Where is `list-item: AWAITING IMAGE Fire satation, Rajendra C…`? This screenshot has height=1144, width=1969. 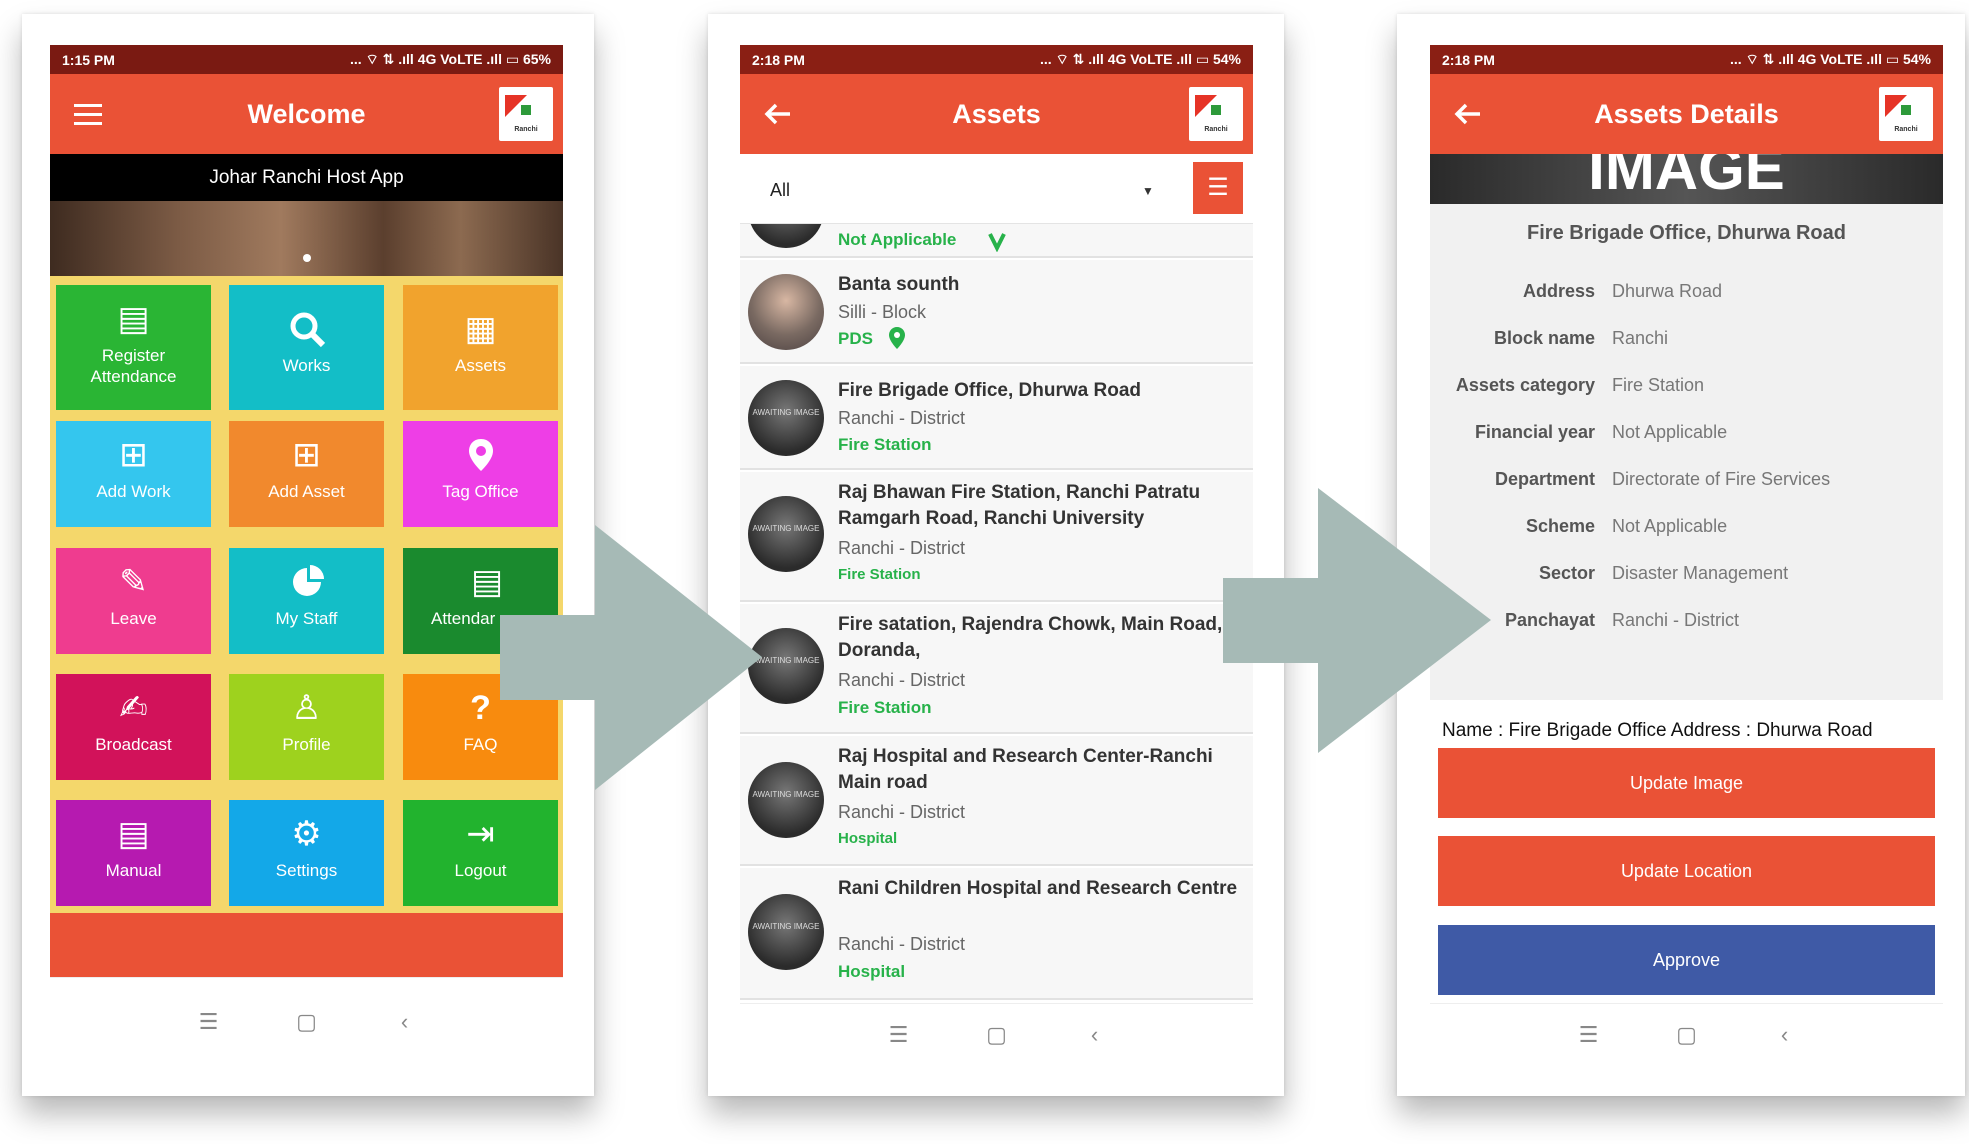 list-item: AWAITING IMAGE Fire satation, Rajendra C… is located at coordinates (996, 669).